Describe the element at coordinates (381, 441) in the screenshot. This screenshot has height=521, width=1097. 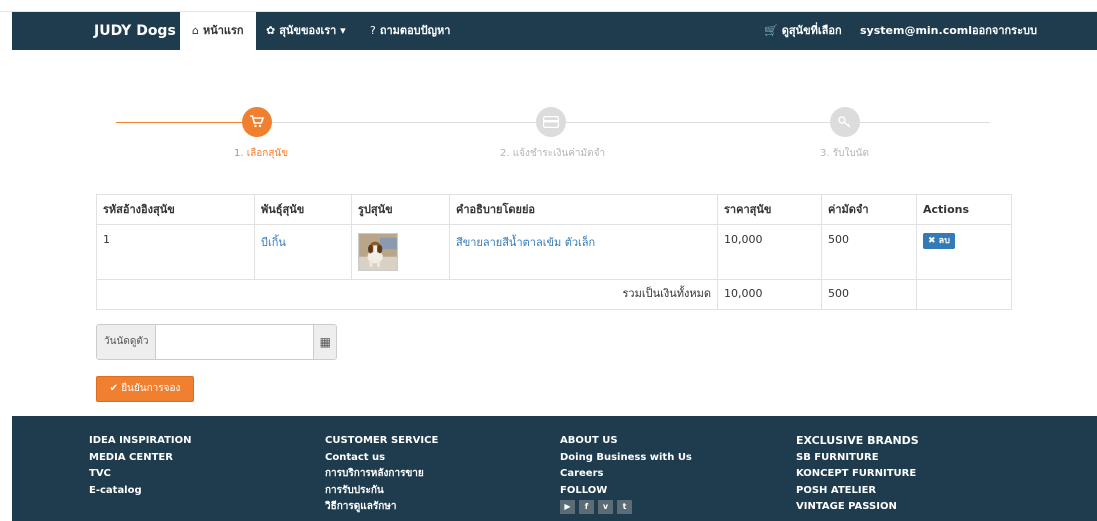
I see `footer-link: CUSTOMER SERVICE` at that location.